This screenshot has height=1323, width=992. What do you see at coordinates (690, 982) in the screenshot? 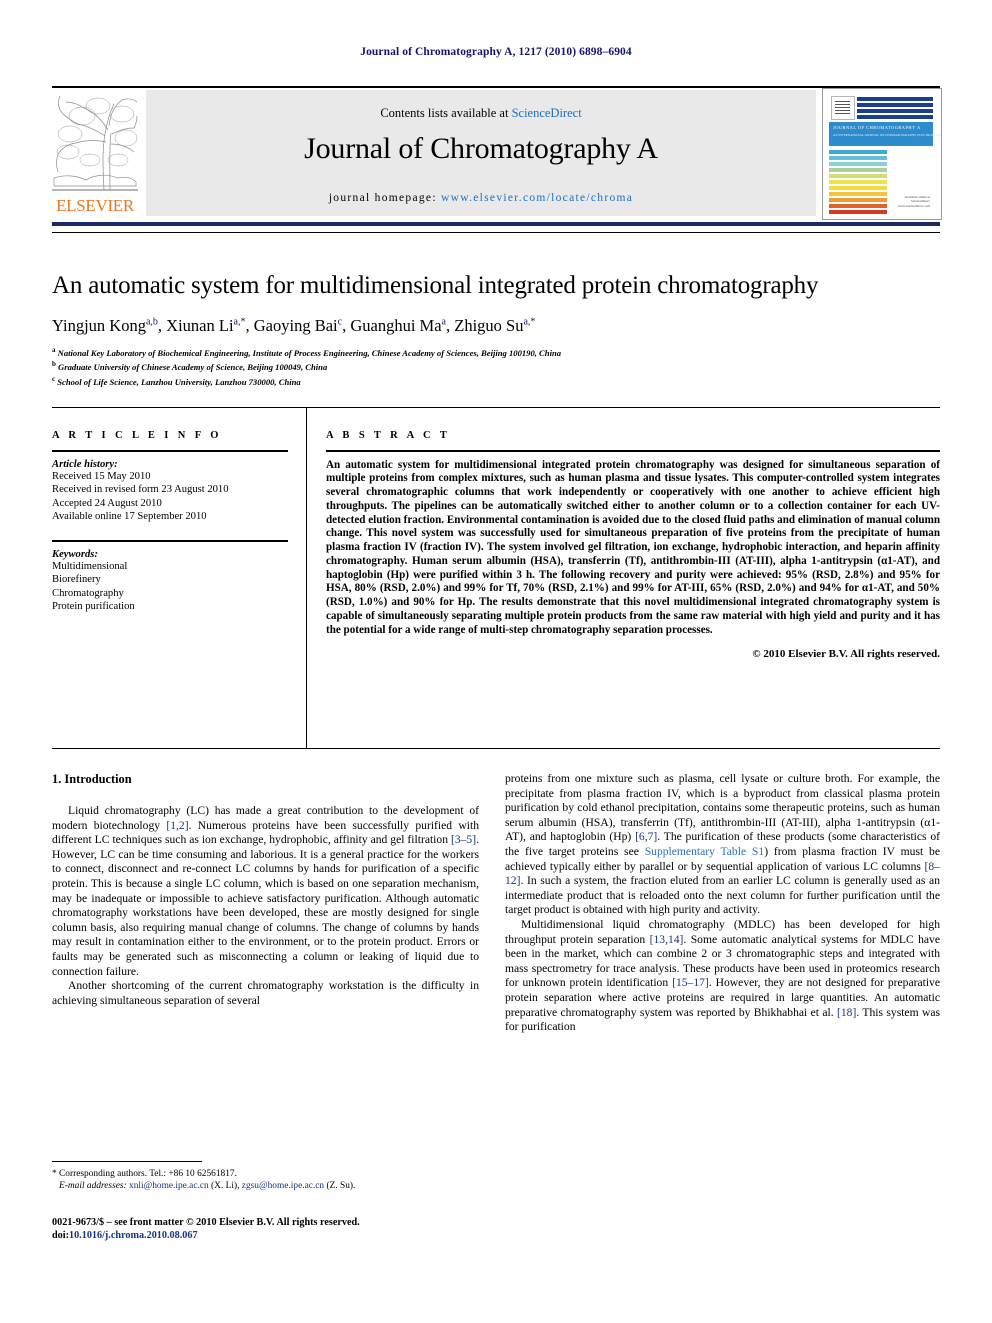
I see `citation-reference: [15–17]` at bounding box center [690, 982].